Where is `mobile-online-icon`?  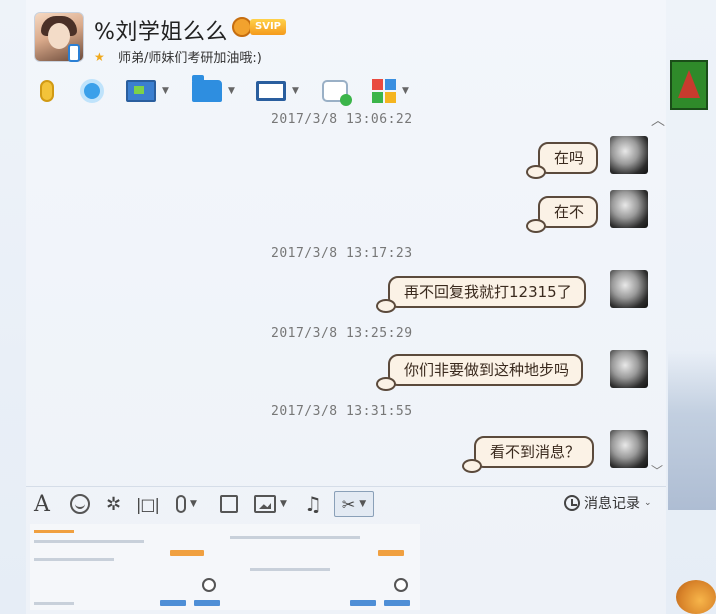
mobile-online-icon is located at coordinates (74, 53).